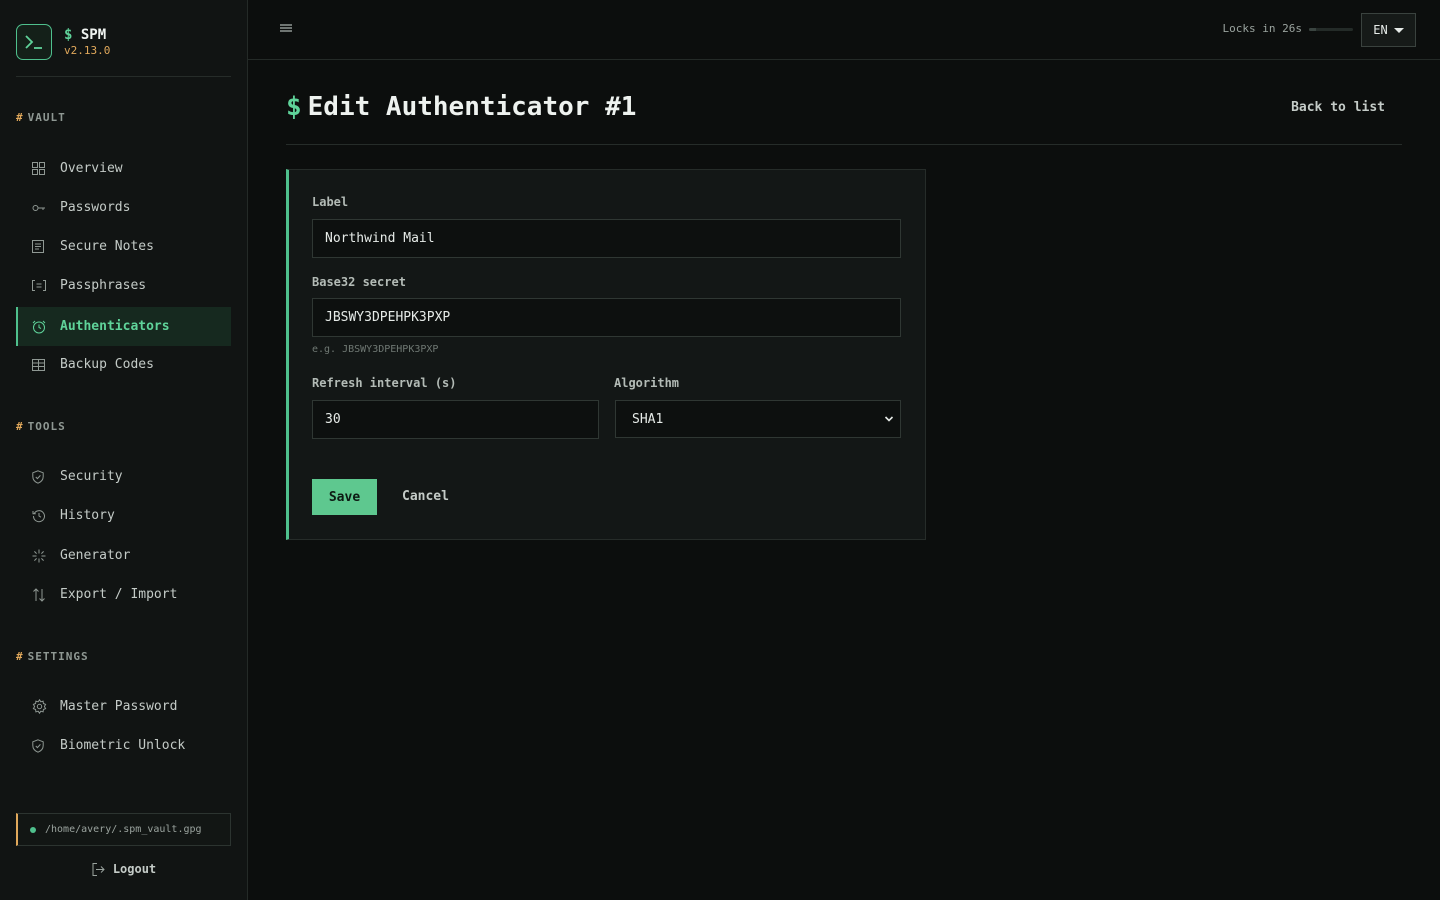 The height and width of the screenshot is (900, 1440). What do you see at coordinates (34, 42) in the screenshot?
I see `terminal-logo-icon` at bounding box center [34, 42].